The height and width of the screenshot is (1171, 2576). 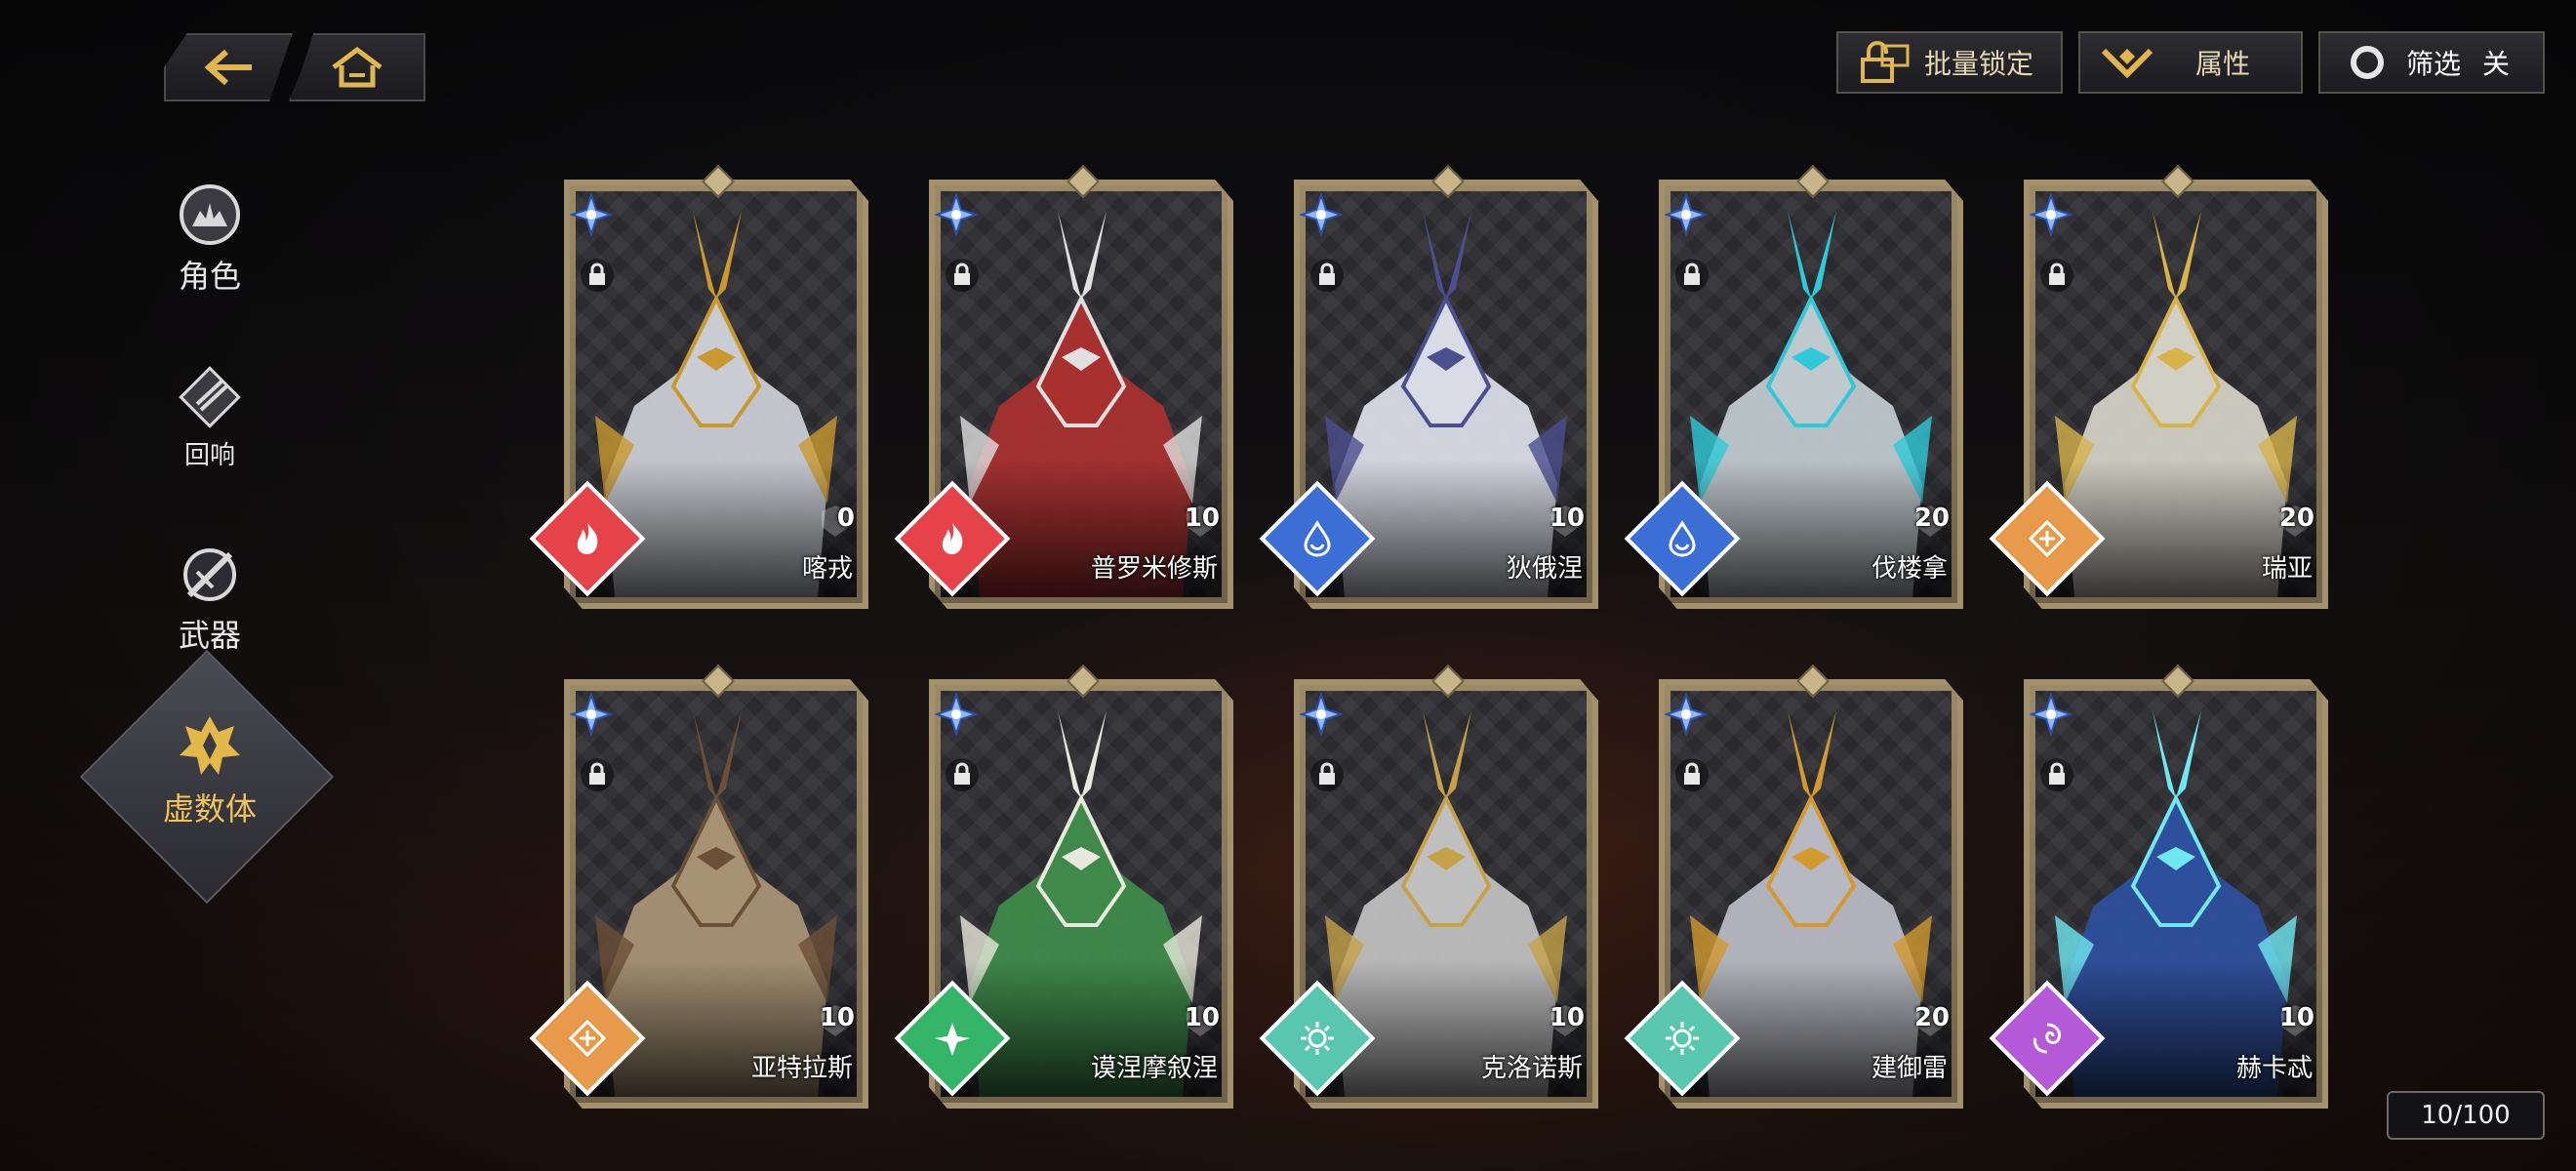 I want to click on filter-label: 筛选, so click(x=2434, y=64).